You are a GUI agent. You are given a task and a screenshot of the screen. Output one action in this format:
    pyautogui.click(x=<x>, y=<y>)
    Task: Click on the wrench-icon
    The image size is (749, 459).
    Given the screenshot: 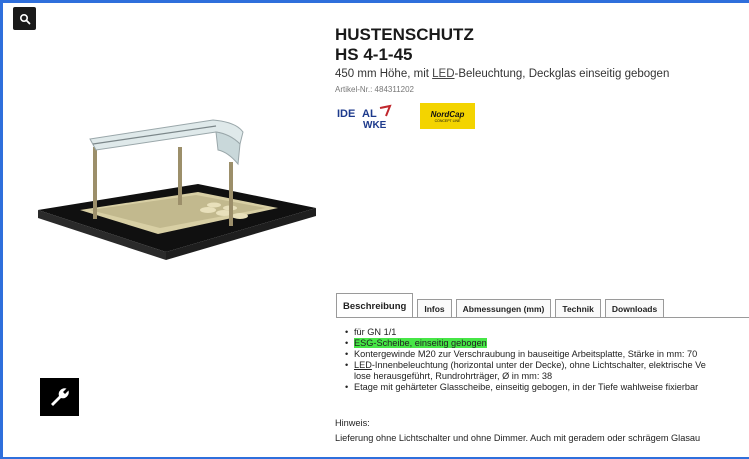 What is the action you would take?
    pyautogui.click(x=59, y=397)
    